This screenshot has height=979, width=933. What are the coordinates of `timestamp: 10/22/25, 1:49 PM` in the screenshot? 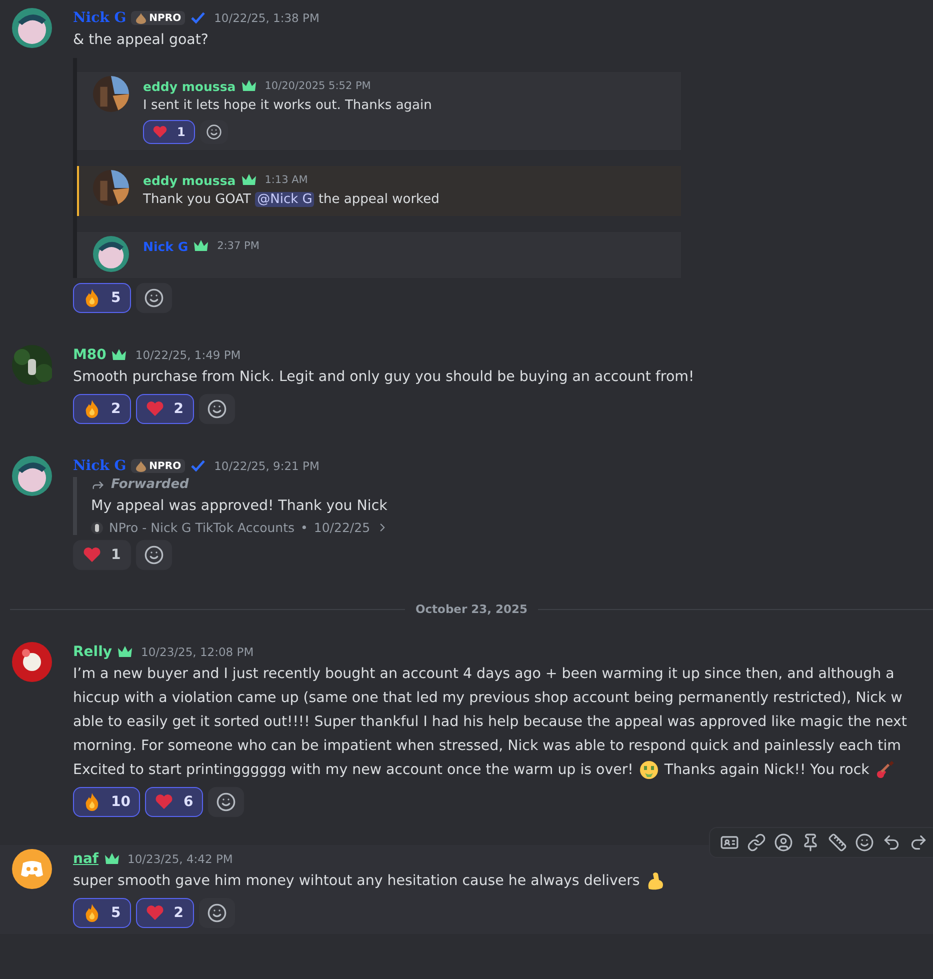 It's located at (188, 355).